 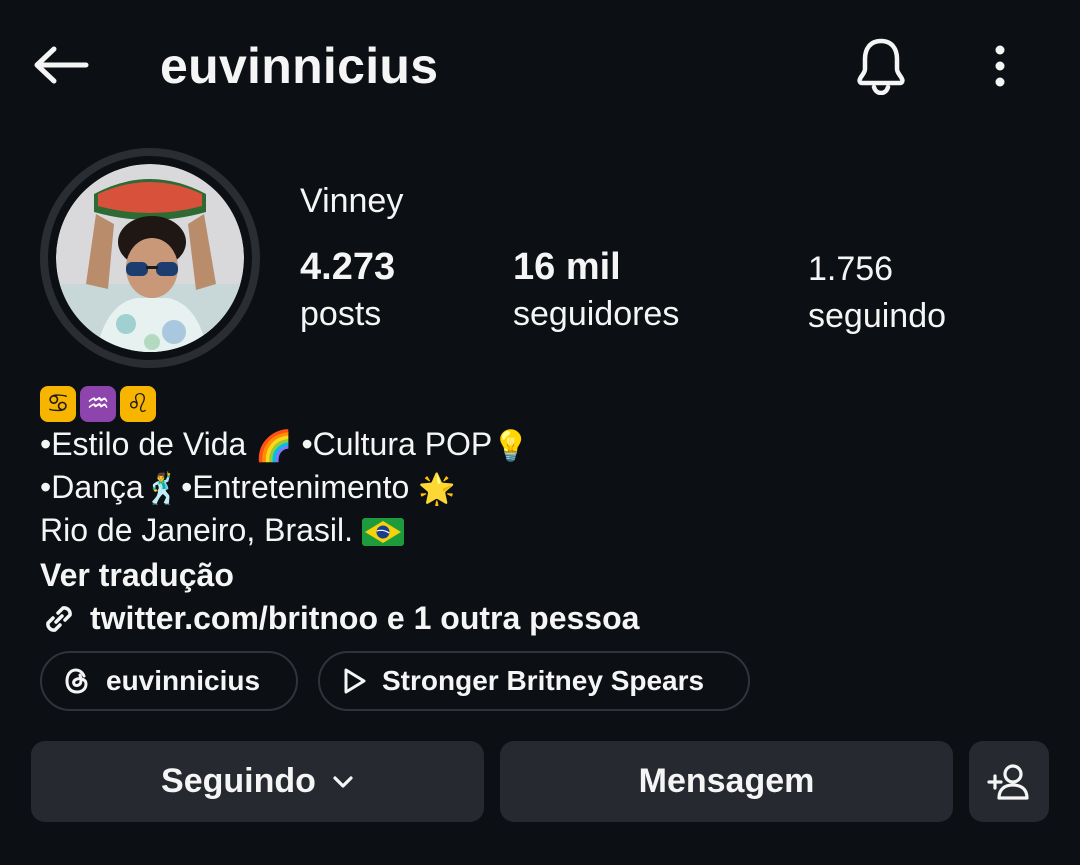 I want to click on aquarius-sign-icon: ♒, so click(x=98, y=404).